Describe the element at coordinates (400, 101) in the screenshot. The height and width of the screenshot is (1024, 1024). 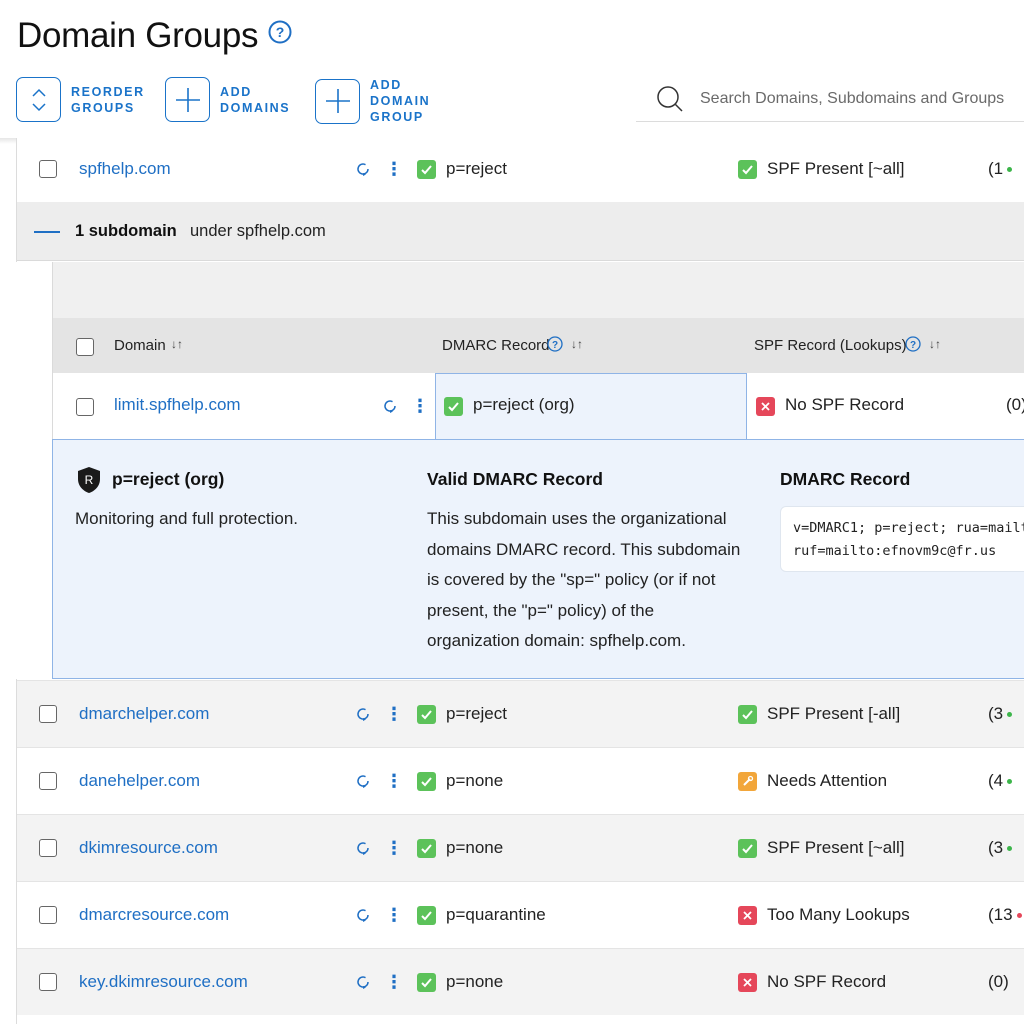
I see `add-group-label-line2: DOMAIN` at that location.